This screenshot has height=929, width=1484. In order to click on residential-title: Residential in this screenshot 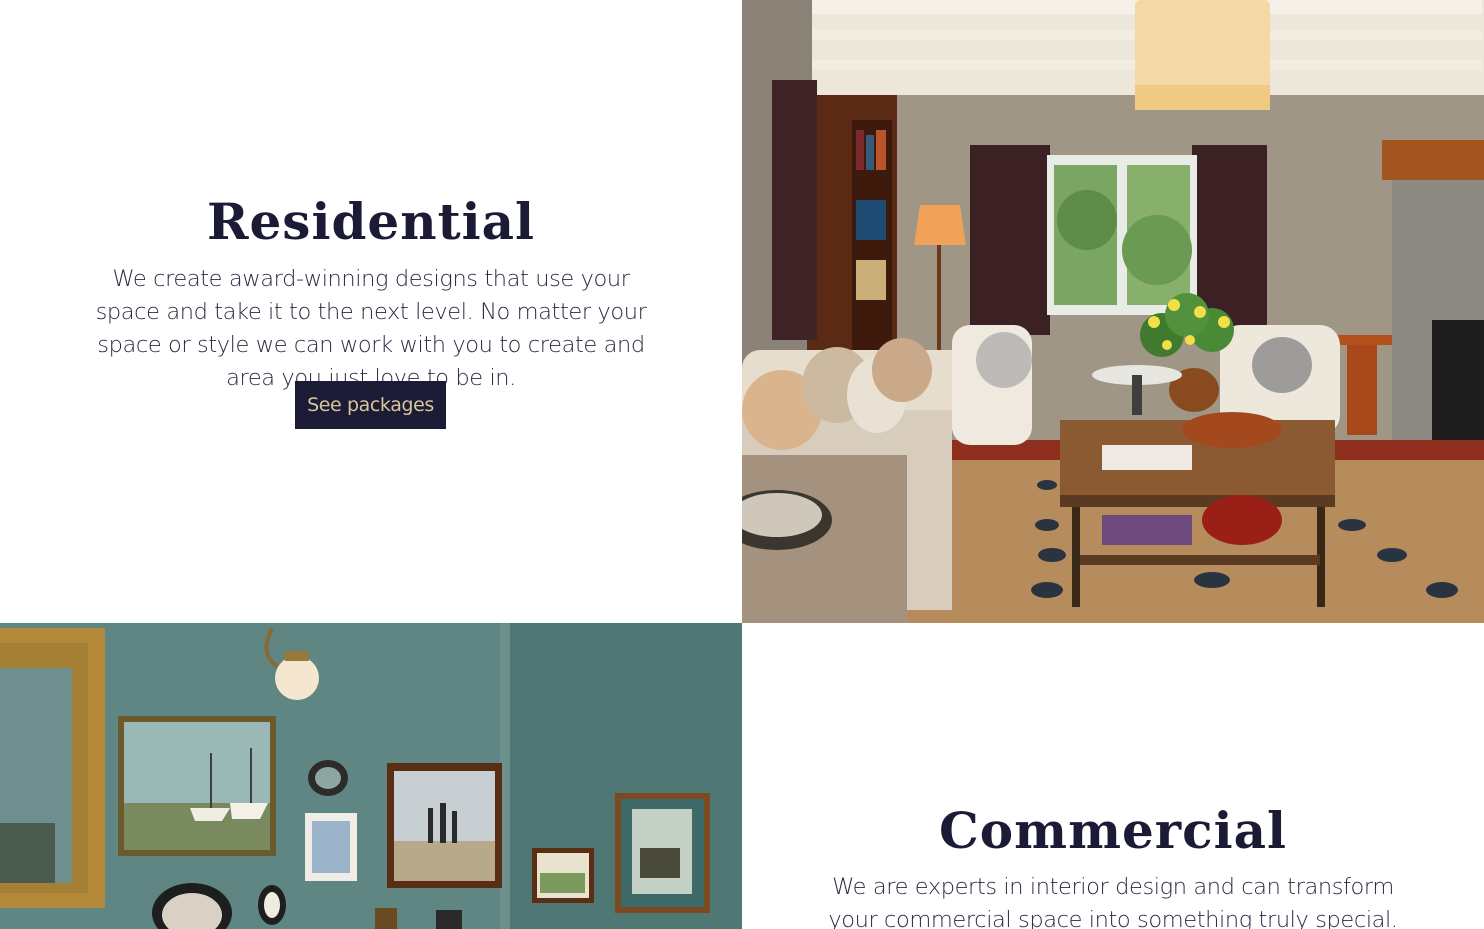, I will do `click(371, 221)`.